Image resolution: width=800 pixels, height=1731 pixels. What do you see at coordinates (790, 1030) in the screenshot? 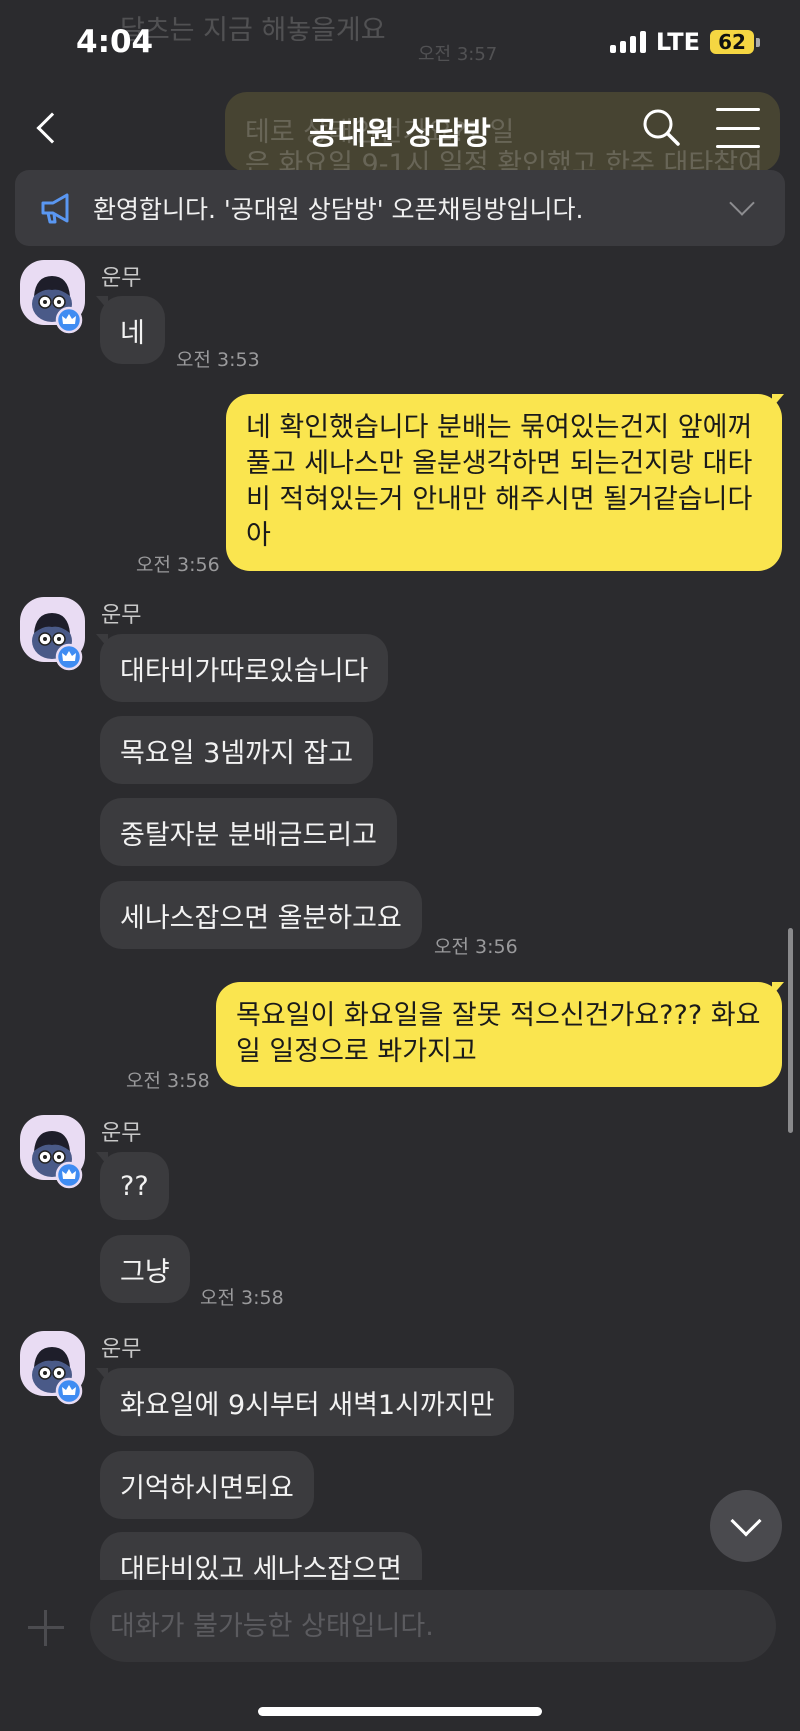
I see `scrollbar` at bounding box center [790, 1030].